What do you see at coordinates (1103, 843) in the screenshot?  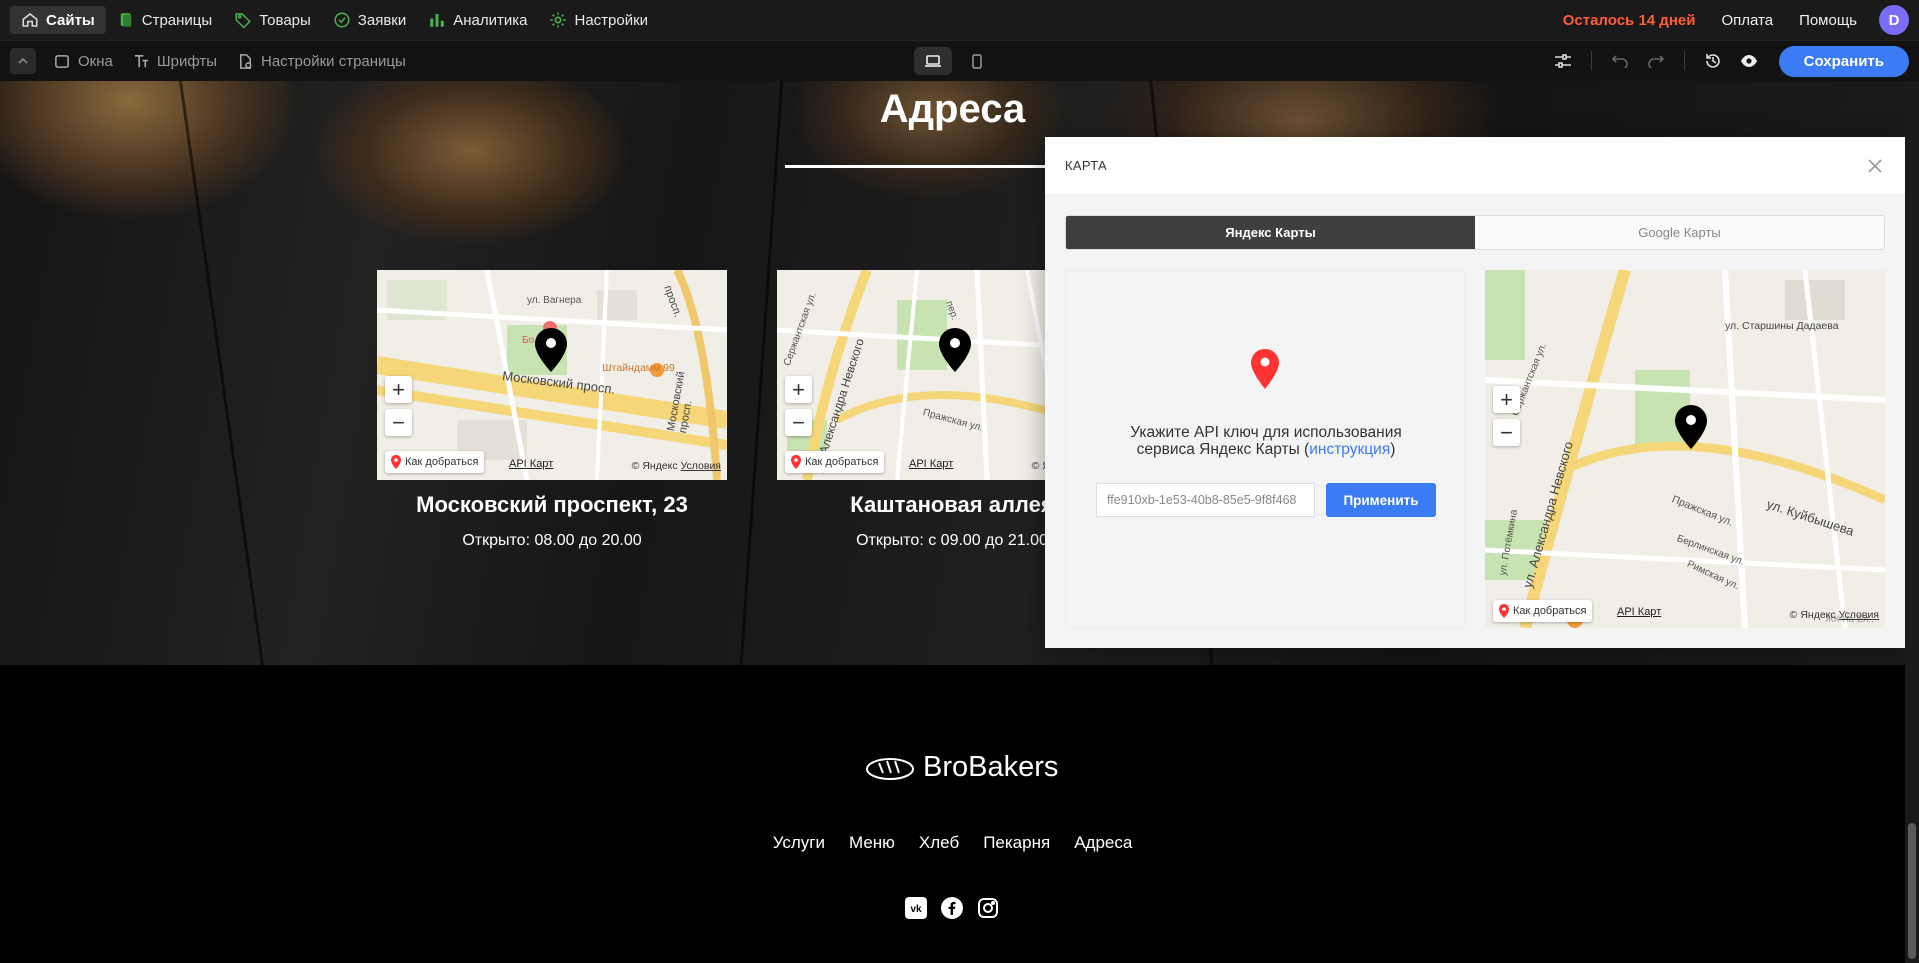 I see `footer-link-addresses: Адреса` at bounding box center [1103, 843].